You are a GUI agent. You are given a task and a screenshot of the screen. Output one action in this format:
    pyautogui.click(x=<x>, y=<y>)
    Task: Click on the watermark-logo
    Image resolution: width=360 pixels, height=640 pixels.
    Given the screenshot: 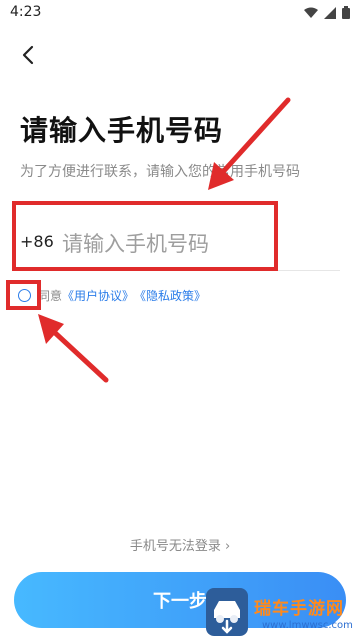 What is the action you would take?
    pyautogui.click(x=227, y=612)
    